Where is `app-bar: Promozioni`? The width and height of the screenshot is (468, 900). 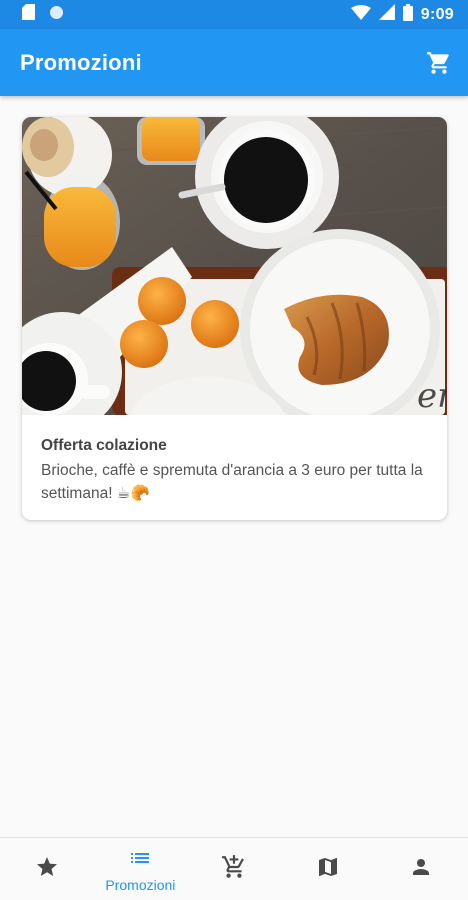 app-bar: Promozioni is located at coordinates (234, 62).